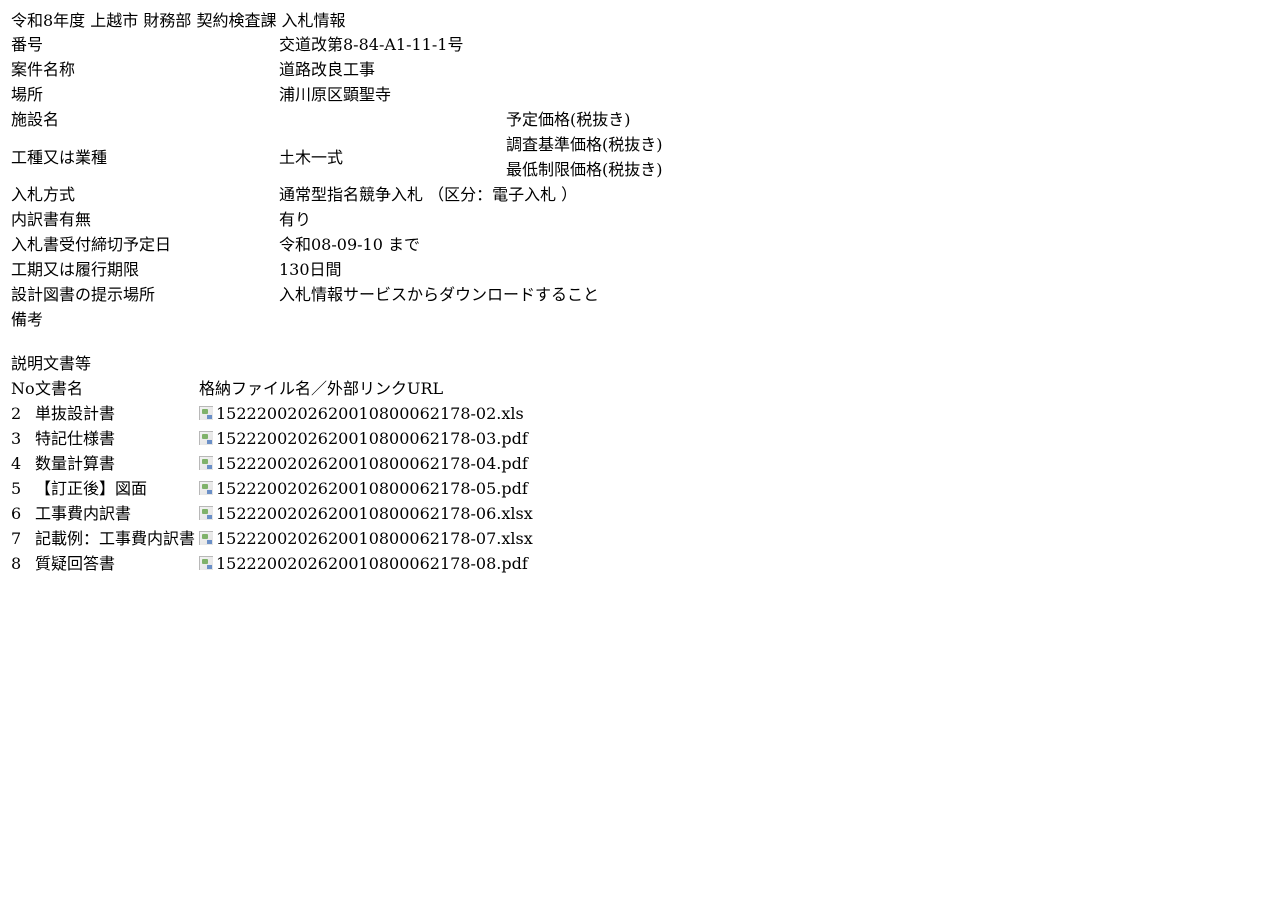 This screenshot has width=1280, height=900. What do you see at coordinates (439, 294) in the screenshot?
I see `drawings-value: 入札情報サービスからダウンロードすること` at bounding box center [439, 294].